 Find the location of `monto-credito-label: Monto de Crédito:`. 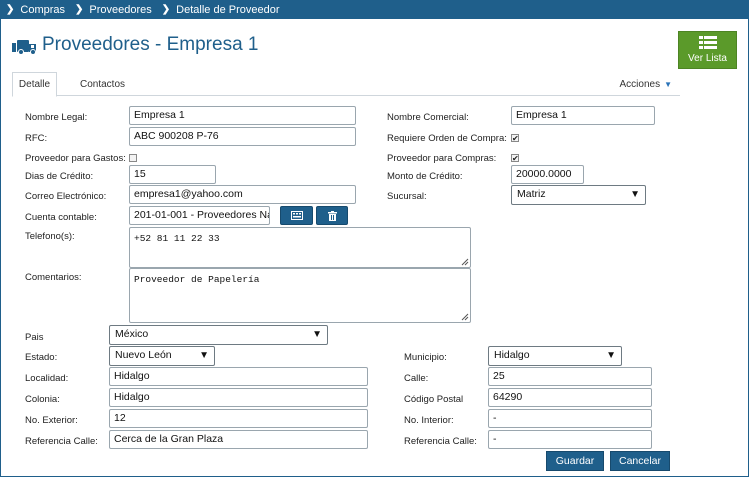

monto-credito-label: Monto de Crédito: is located at coordinates (425, 176).